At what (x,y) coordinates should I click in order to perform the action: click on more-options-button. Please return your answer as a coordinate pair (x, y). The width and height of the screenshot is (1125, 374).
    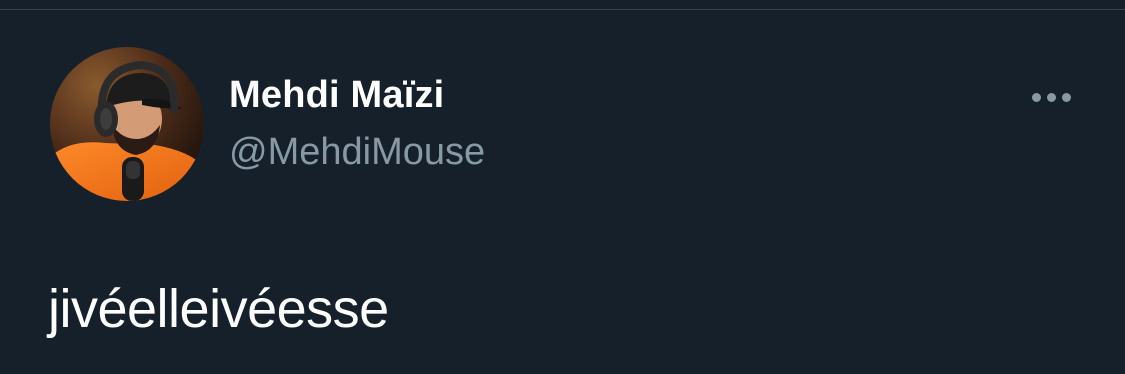
    Looking at the image, I should click on (1051, 97).